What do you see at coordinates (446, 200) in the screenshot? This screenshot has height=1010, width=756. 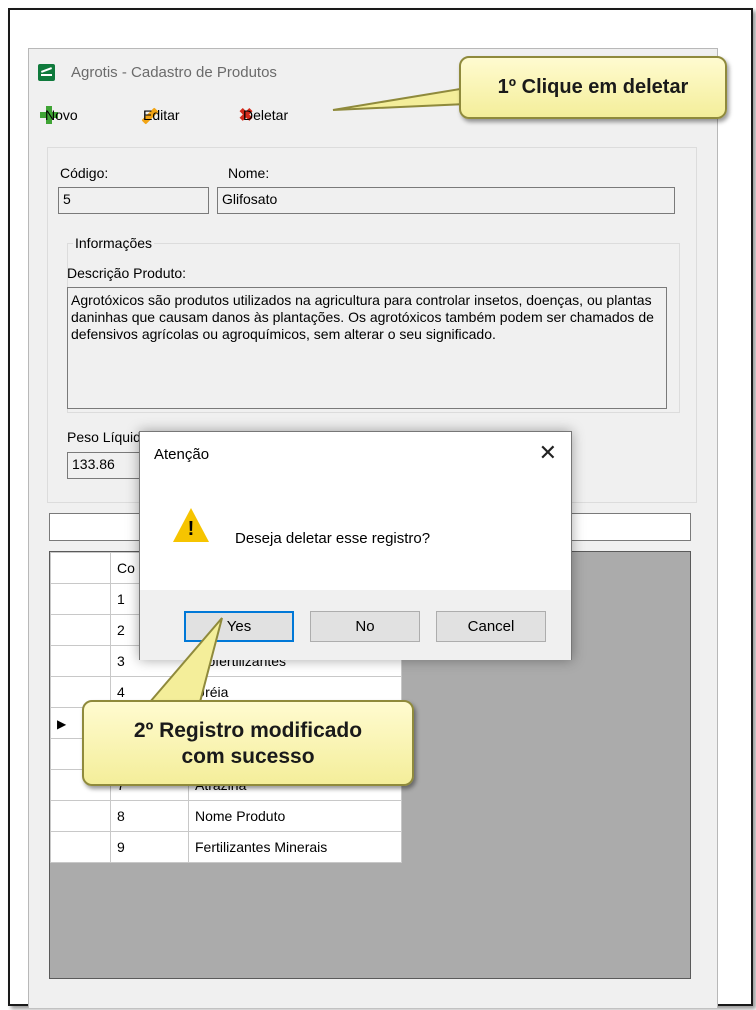 I see `nome-field: Glifosato` at bounding box center [446, 200].